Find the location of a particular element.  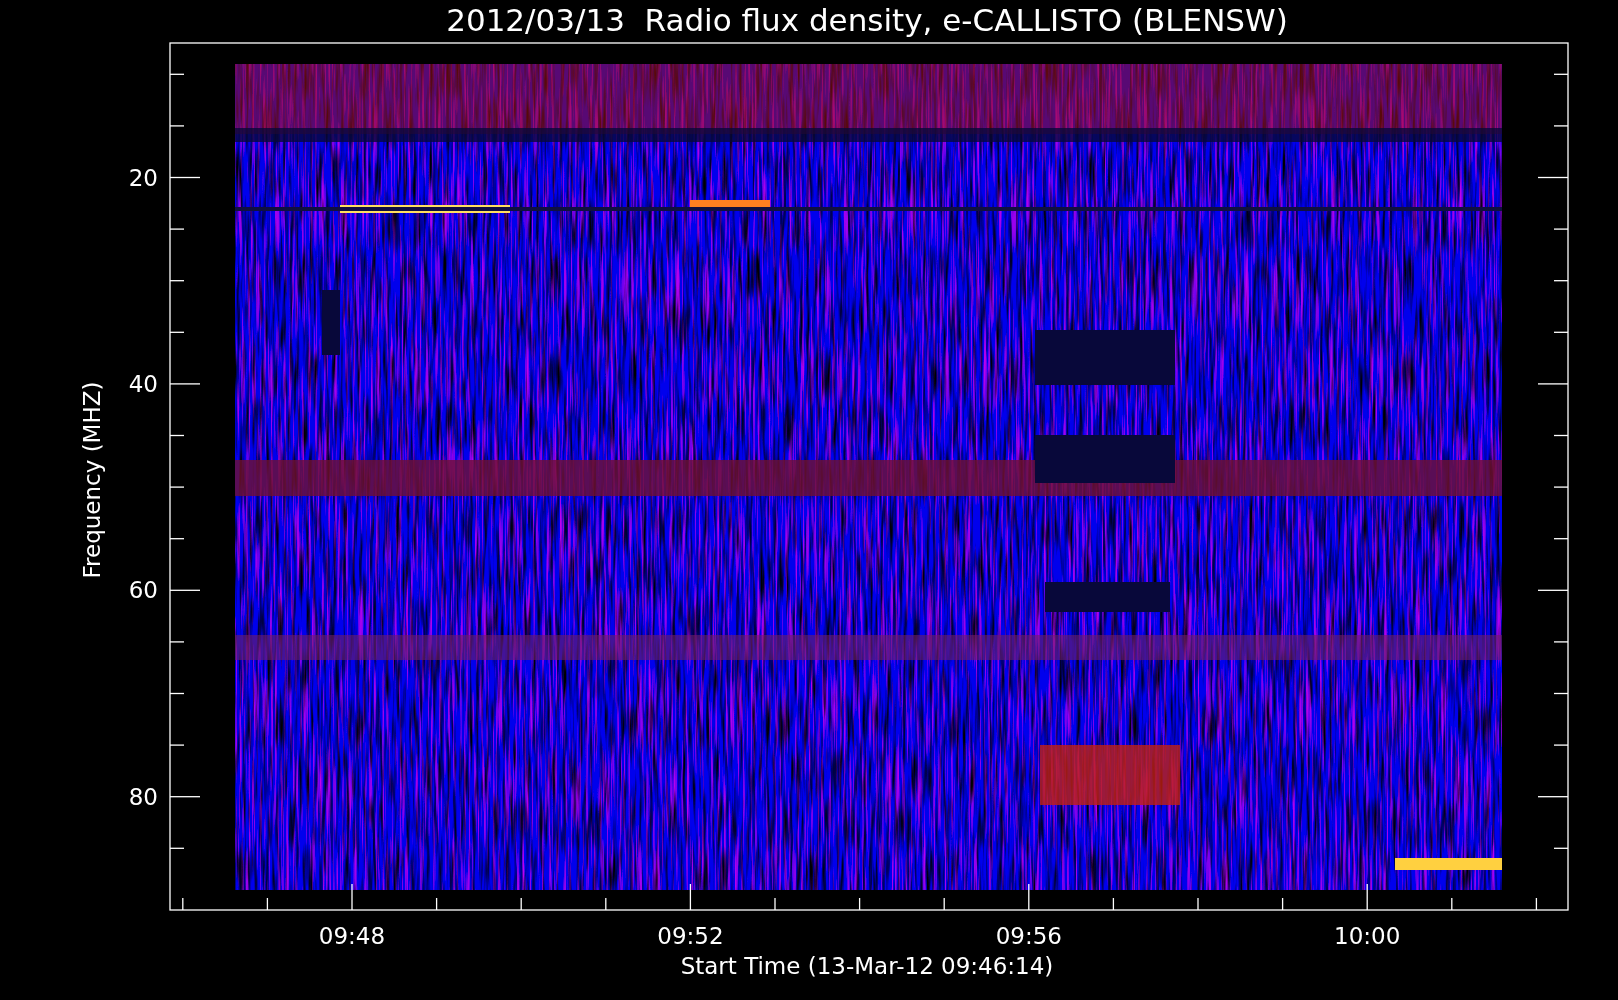

tick-label: 60 is located at coordinates (143, 590).